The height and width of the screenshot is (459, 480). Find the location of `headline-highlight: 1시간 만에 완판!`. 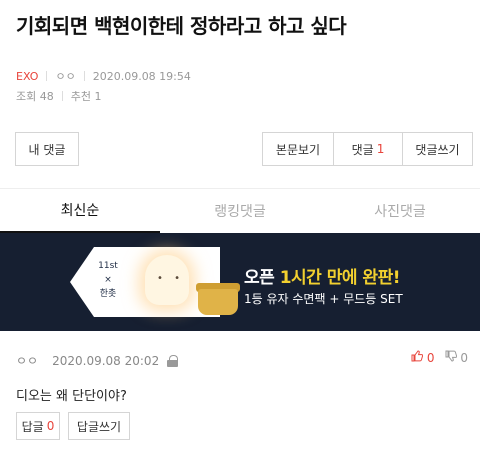

headline-highlight: 1시간 만에 완판! is located at coordinates (340, 278).